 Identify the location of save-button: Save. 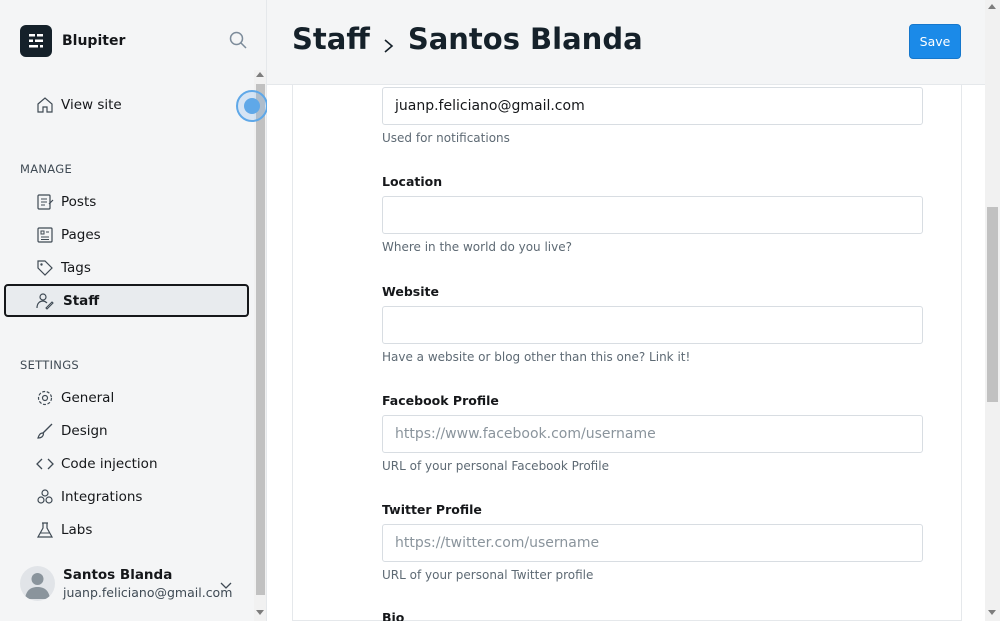
(935, 41).